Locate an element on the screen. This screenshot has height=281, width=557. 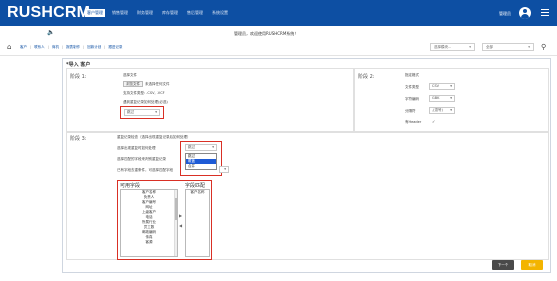
matched-fields-header: 字段匹配 is located at coordinates (195, 186).